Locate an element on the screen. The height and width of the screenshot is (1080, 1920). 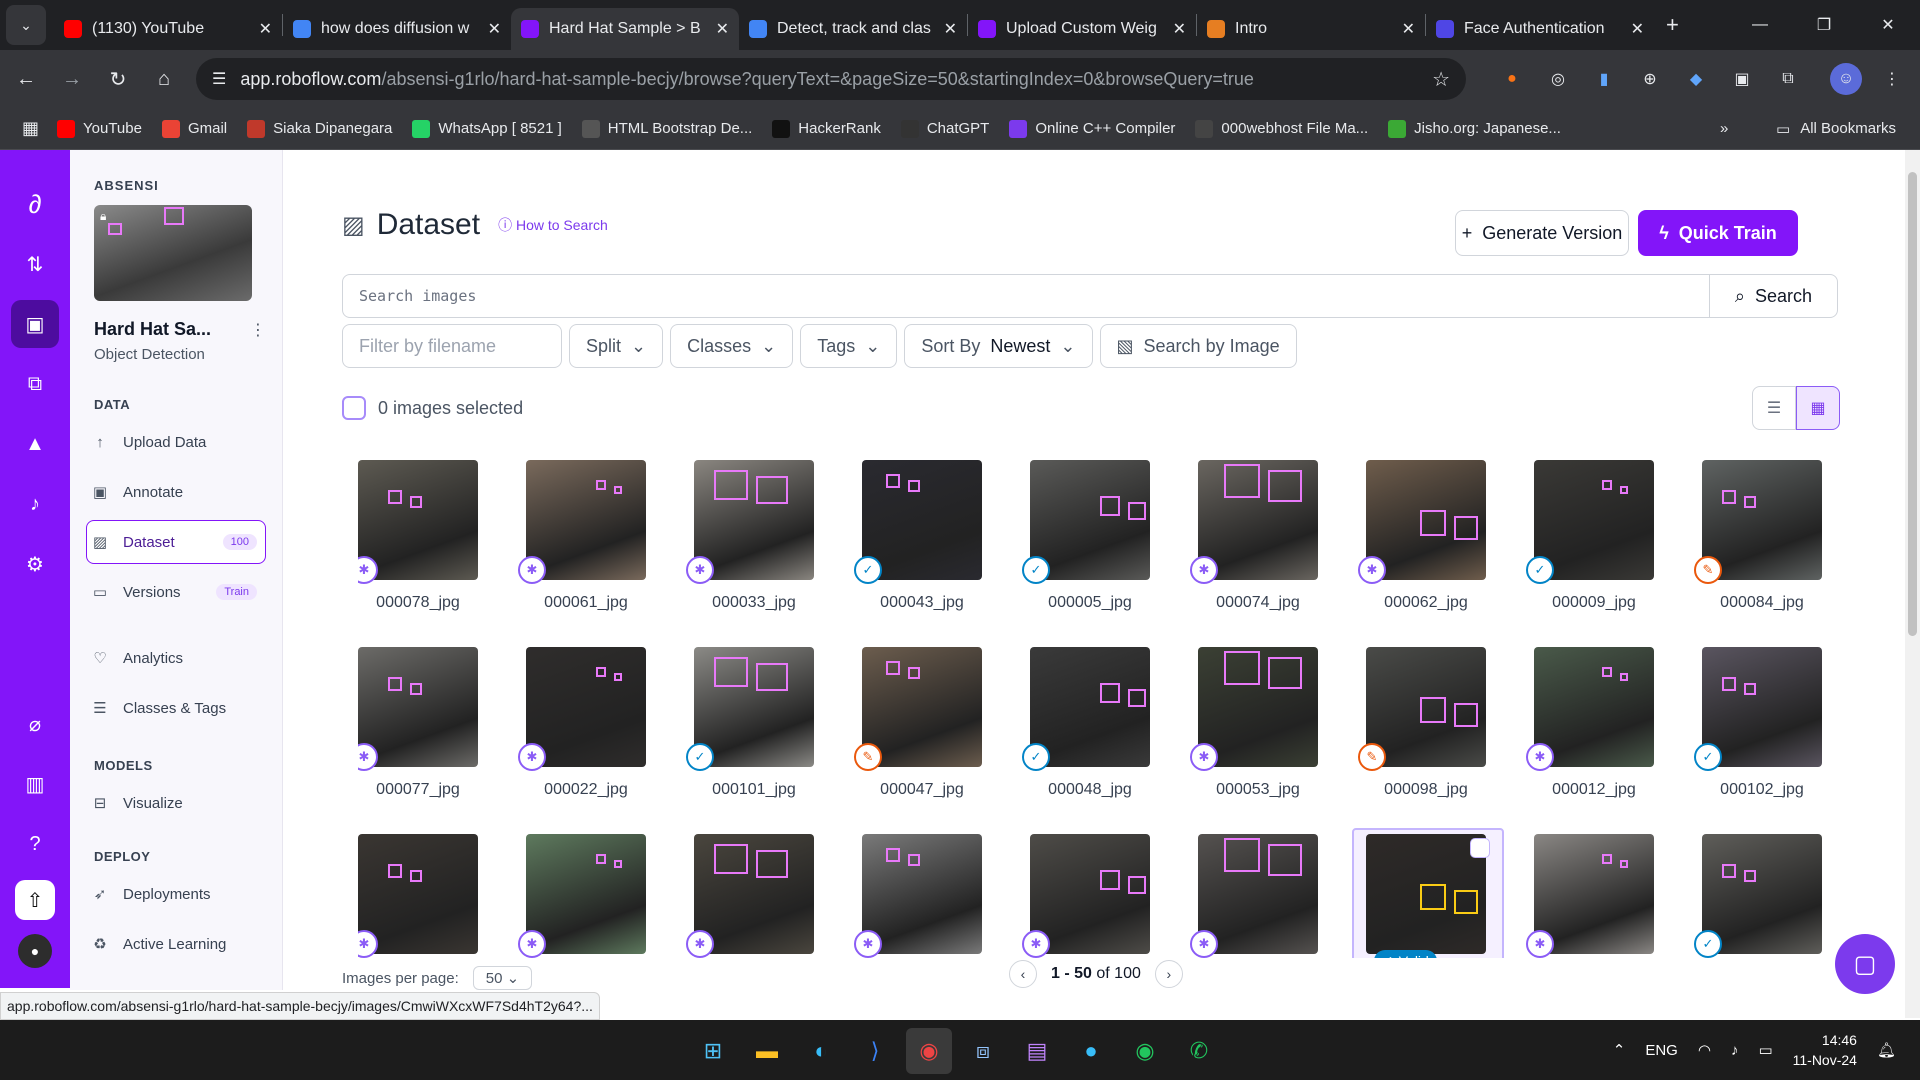
roboflow-logo-icon: ∂ is located at coordinates (35, 204).